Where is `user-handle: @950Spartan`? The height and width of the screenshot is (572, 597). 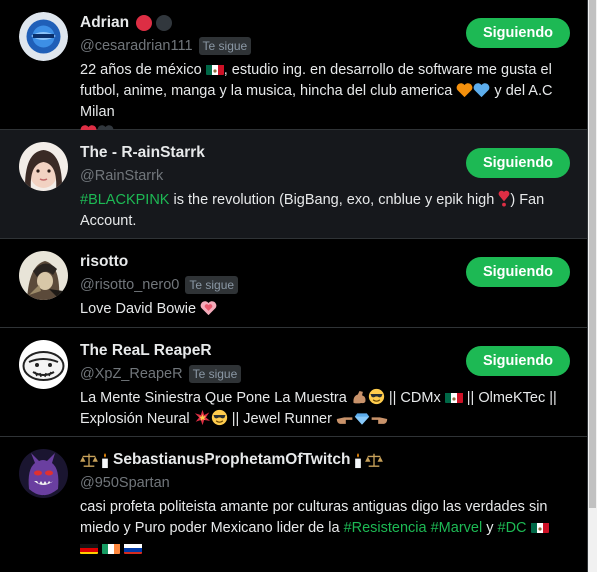 user-handle: @950Spartan is located at coordinates (125, 483).